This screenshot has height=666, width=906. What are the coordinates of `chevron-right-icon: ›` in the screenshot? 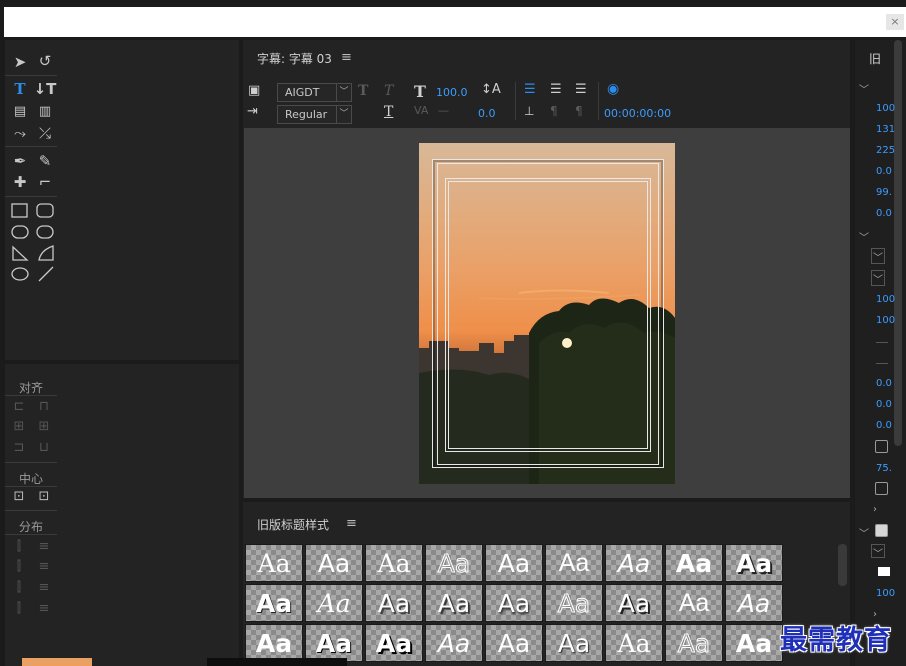 It's located at (875, 509).